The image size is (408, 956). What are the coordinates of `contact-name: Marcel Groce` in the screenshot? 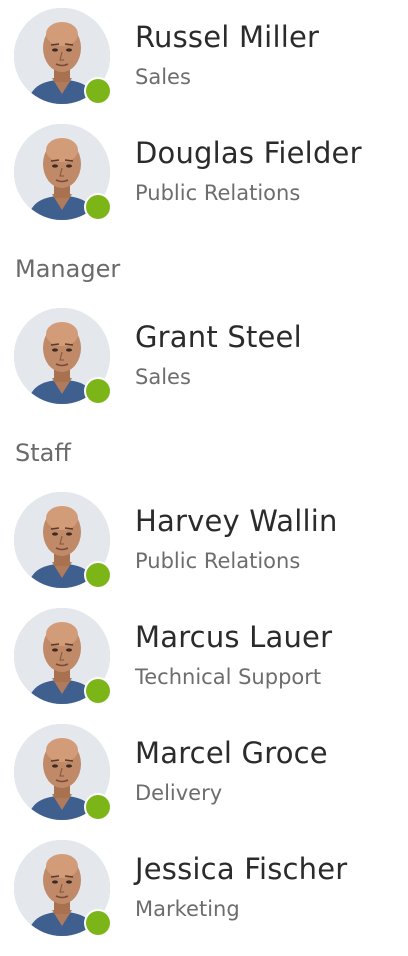 It's located at (231, 753).